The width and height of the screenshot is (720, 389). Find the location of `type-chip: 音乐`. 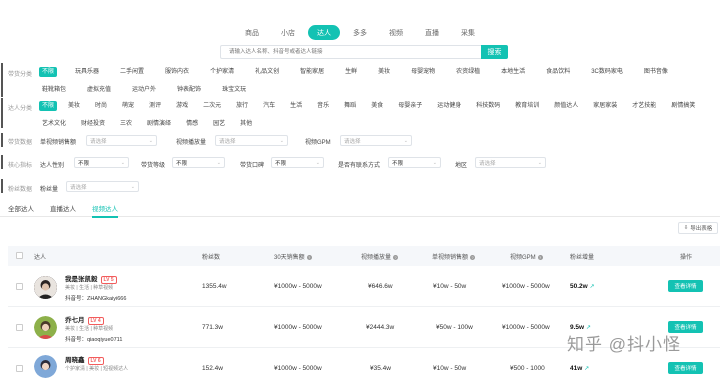

type-chip: 音乐 is located at coordinates (323, 106).